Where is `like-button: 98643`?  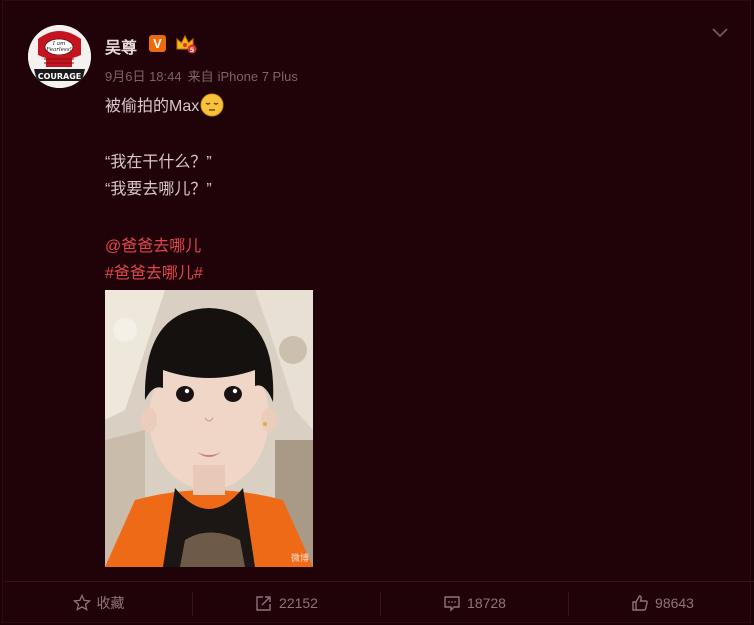
like-button: 98643 is located at coordinates (661, 603).